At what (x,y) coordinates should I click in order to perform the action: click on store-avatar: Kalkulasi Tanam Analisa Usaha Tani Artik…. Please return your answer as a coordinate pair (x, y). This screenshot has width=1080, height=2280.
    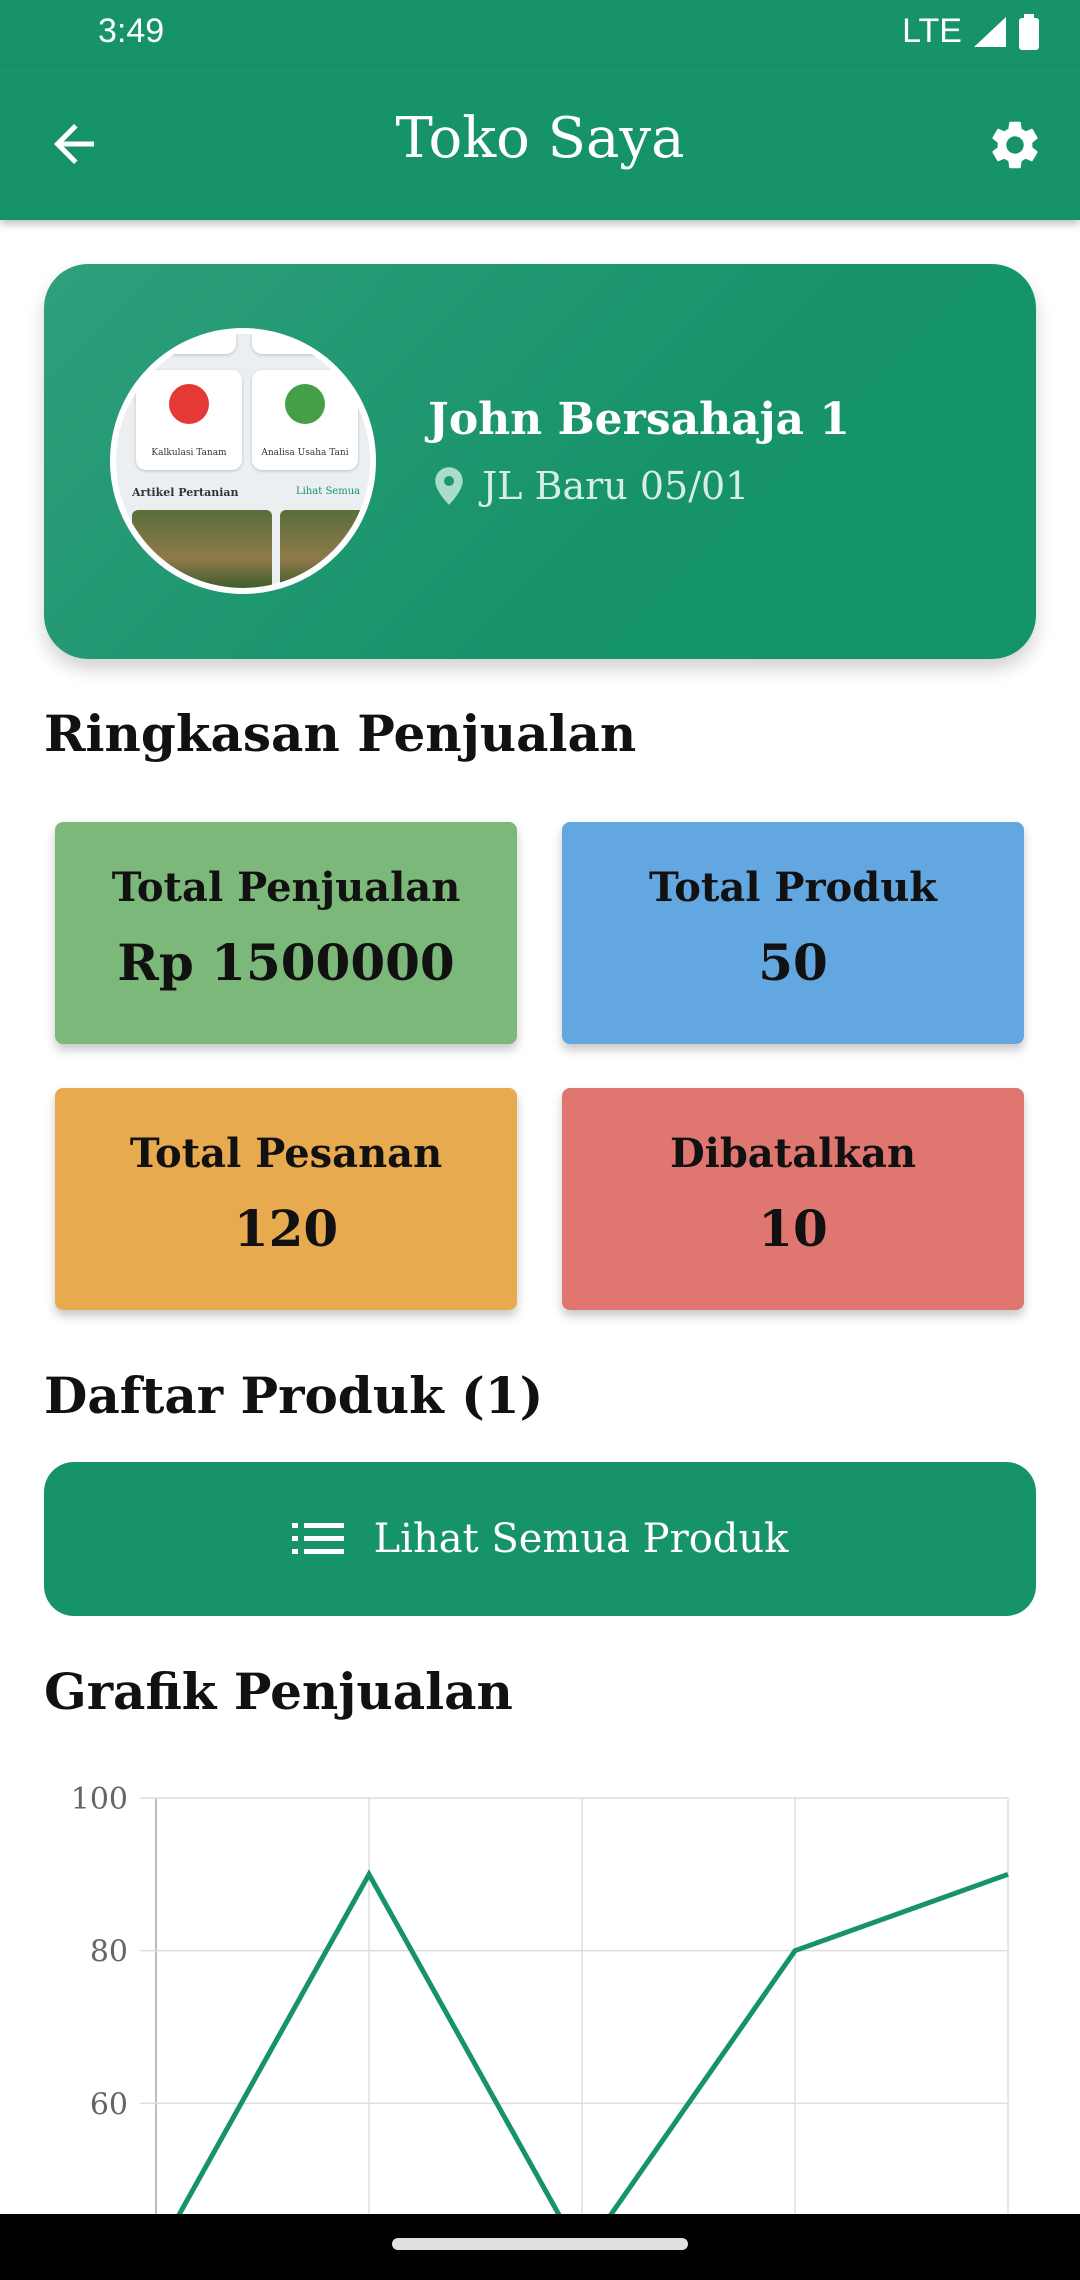
    Looking at the image, I should click on (243, 461).